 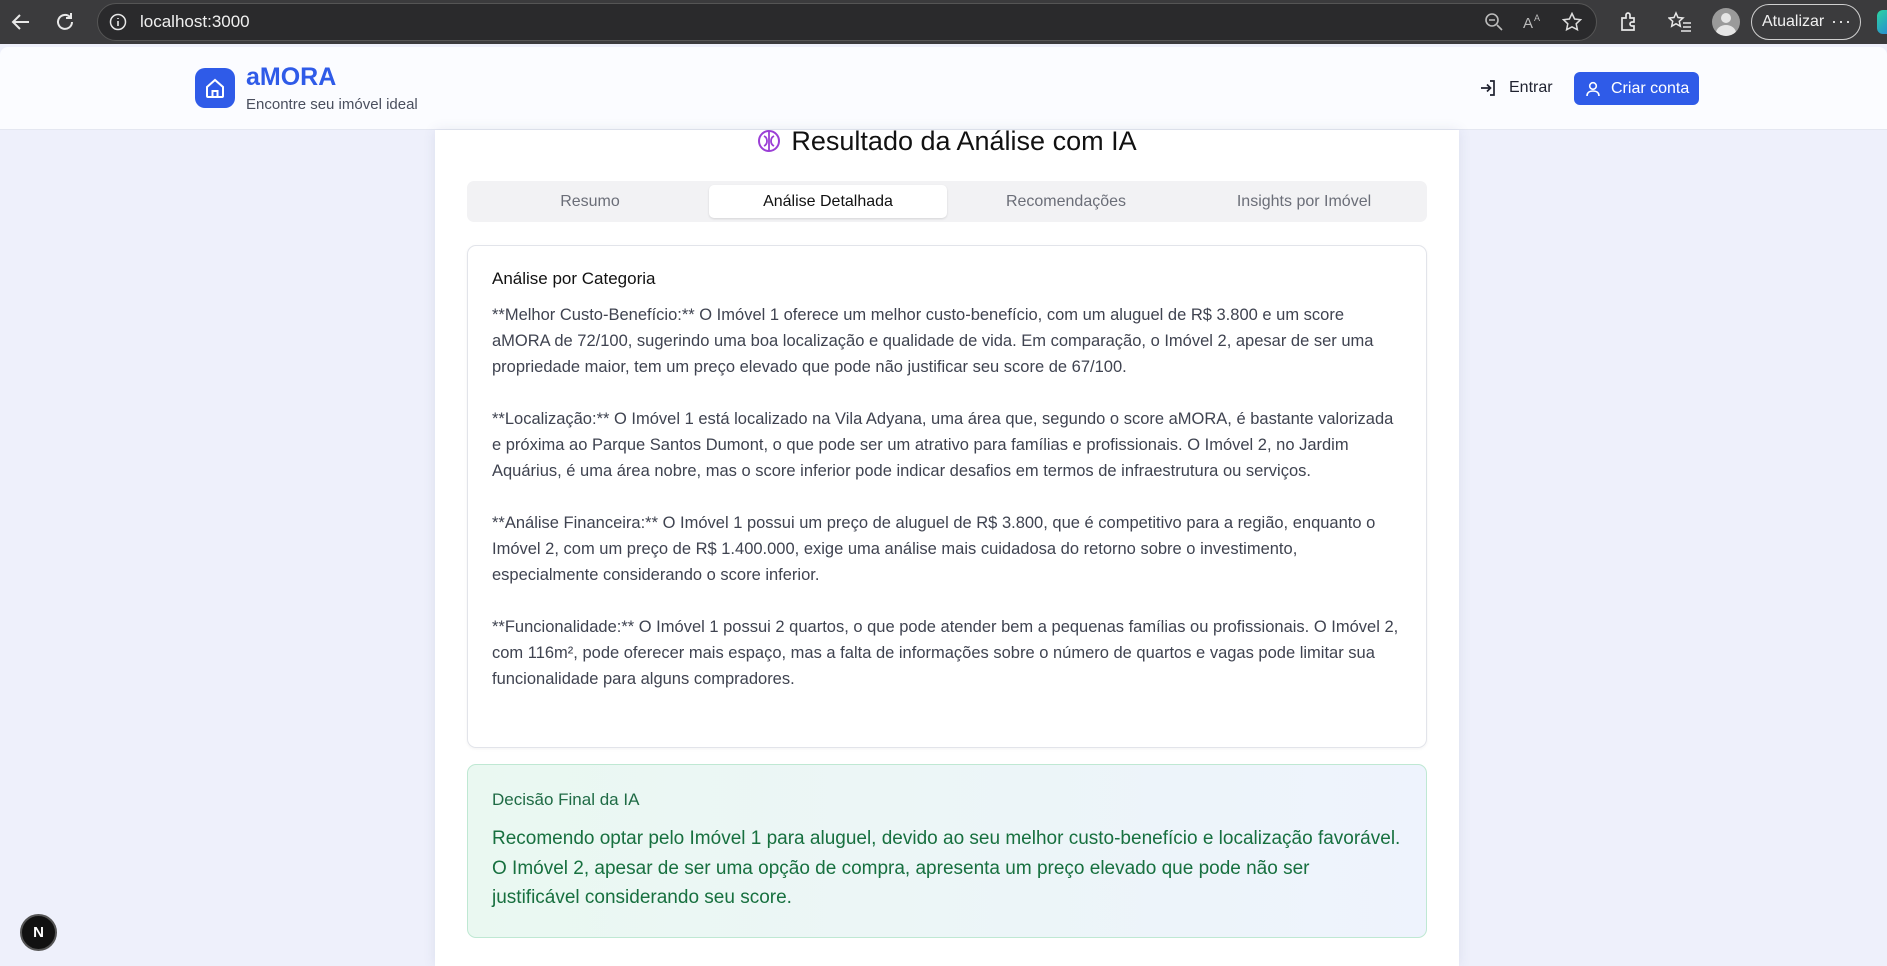 What do you see at coordinates (38, 932) in the screenshot?
I see `nextjs-dev-badge: N` at bounding box center [38, 932].